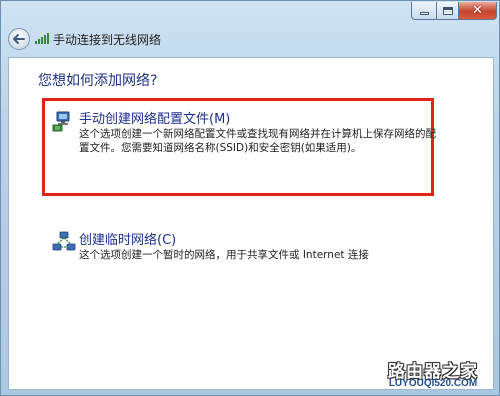 The width and height of the screenshot is (500, 396). Describe the element at coordinates (61, 121) in the screenshot. I see `network-profile-icon` at that location.